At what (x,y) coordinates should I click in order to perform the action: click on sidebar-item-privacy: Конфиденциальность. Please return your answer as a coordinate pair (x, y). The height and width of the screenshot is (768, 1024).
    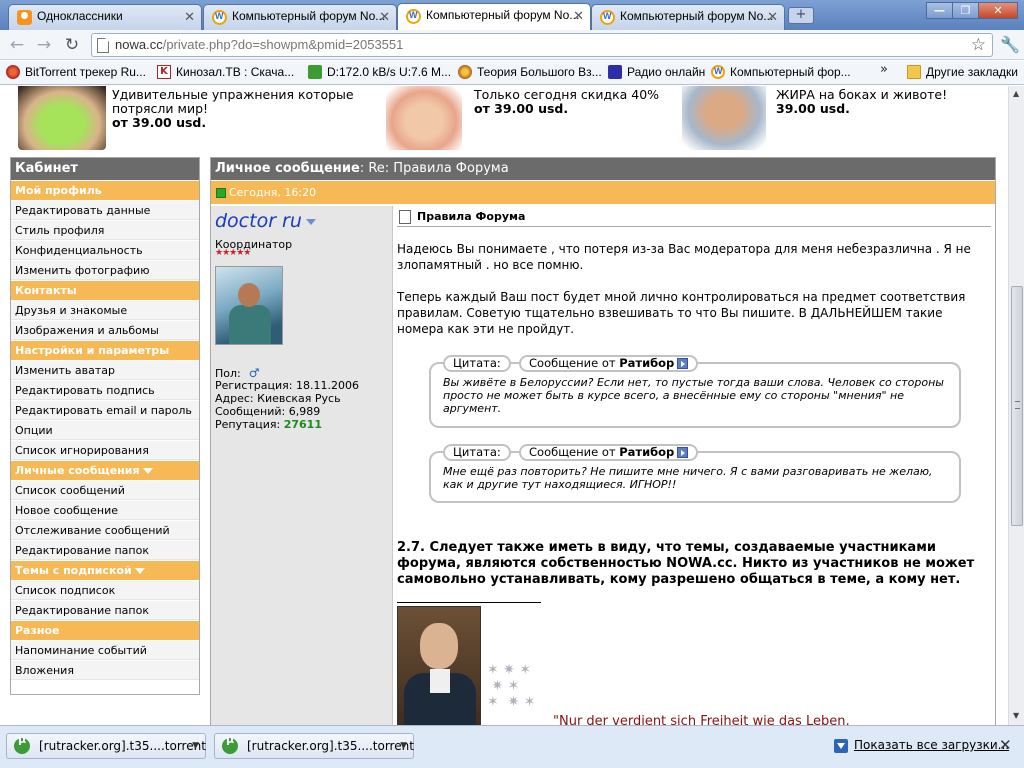
    Looking at the image, I should click on (105, 250).